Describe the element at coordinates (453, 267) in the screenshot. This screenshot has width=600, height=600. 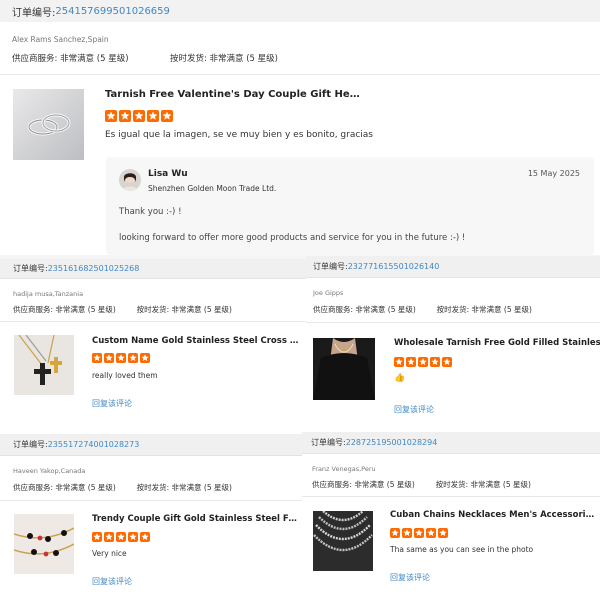
I see `order-number-bar: 订单编号: 232771615501026140` at that location.